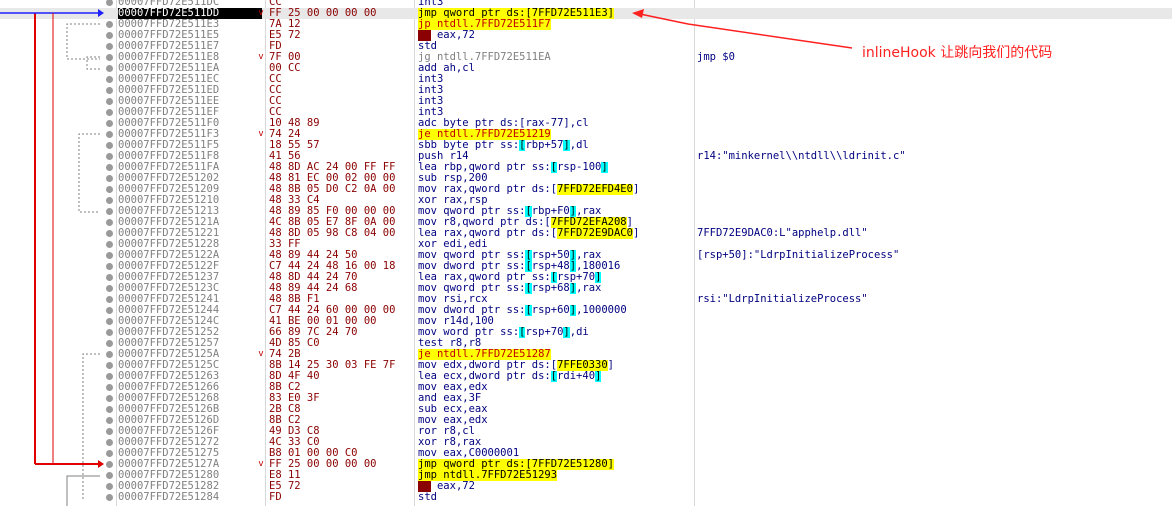 This screenshot has height=506, width=1172. I want to click on instruction-row: 00007FFD72E51268 83 E0 3F and eax,3F, so click(586, 398).